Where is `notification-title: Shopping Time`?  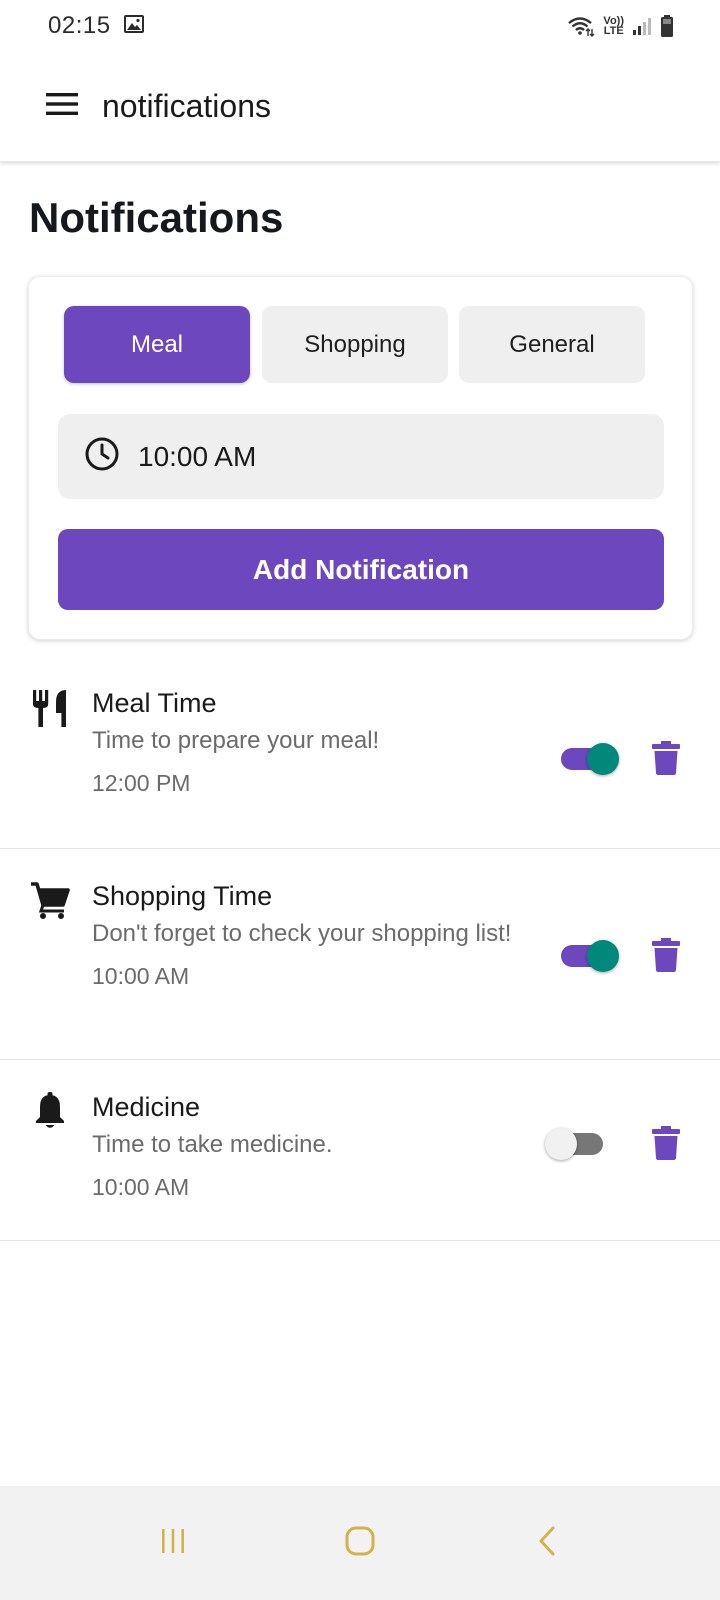
notification-title: Shopping Time is located at coordinates (182, 896).